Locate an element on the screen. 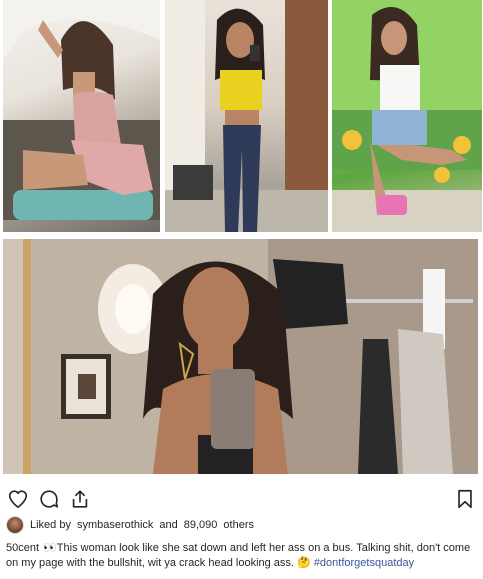 The width and height of the screenshot is (483, 579). likes-connector: and is located at coordinates (168, 525).